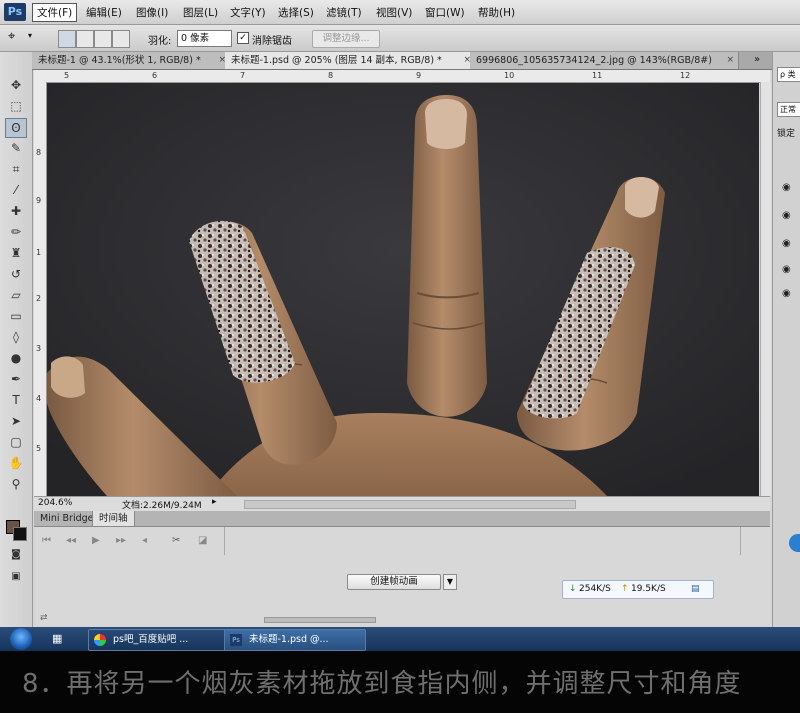 The image size is (800, 713). Describe the element at coordinates (16, 358) in the screenshot. I see `dodge-tool-icon: ●` at that location.